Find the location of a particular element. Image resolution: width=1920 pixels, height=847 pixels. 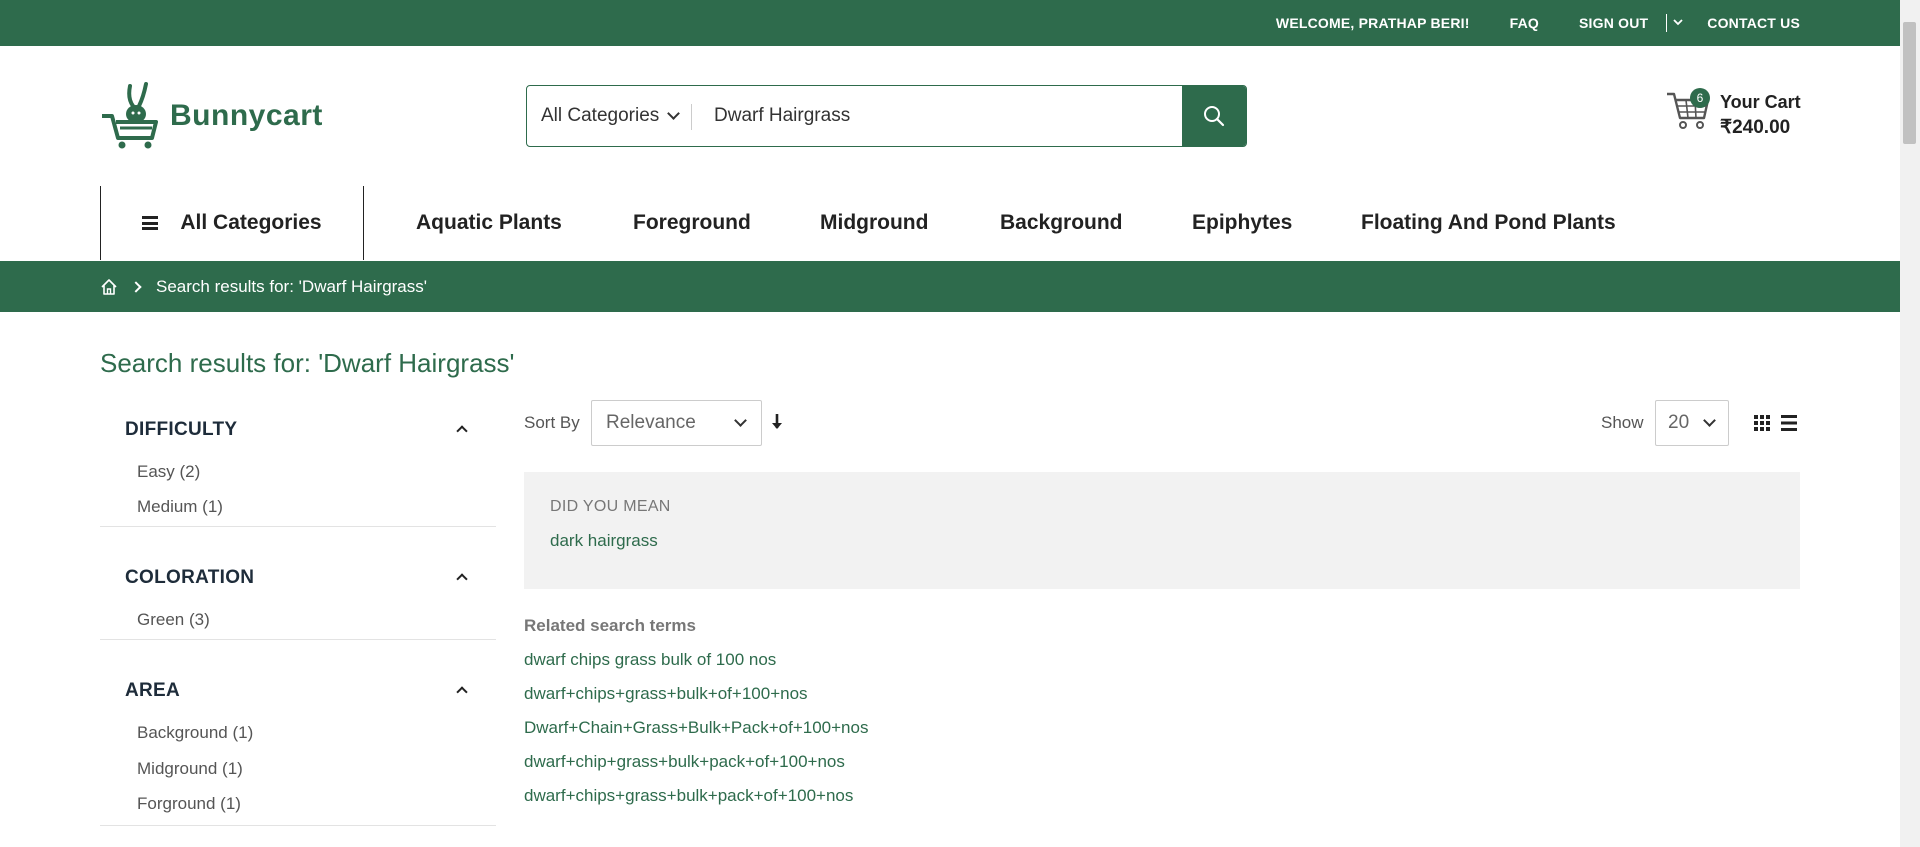

brand-name: Bunnycart is located at coordinates (246, 115).